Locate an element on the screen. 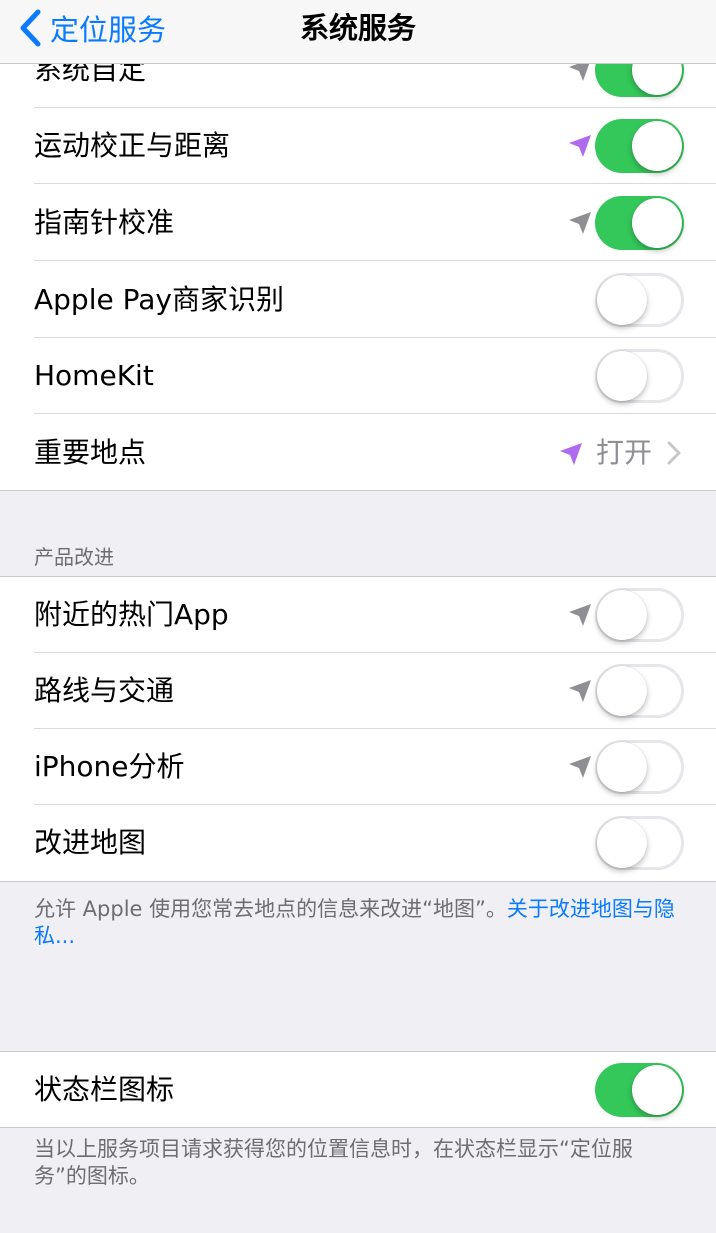  status-bar-footer: 当以上服务项目请求获得您的位置信息时，在状态栏显示“定位服务”的图标。 is located at coordinates (333, 1162).